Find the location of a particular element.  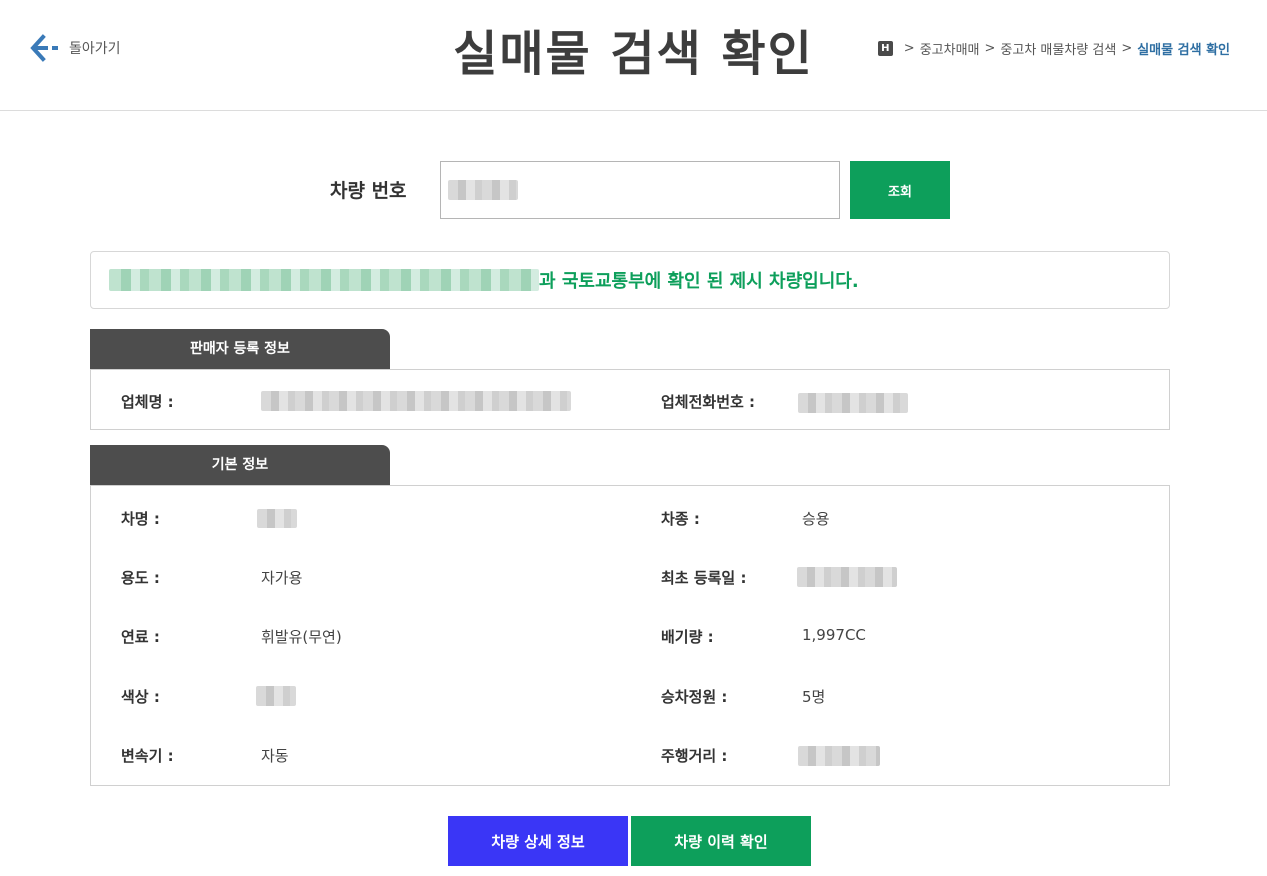

breadcrumb-item-current: 실매물 검색 확인 is located at coordinates (1183, 50).